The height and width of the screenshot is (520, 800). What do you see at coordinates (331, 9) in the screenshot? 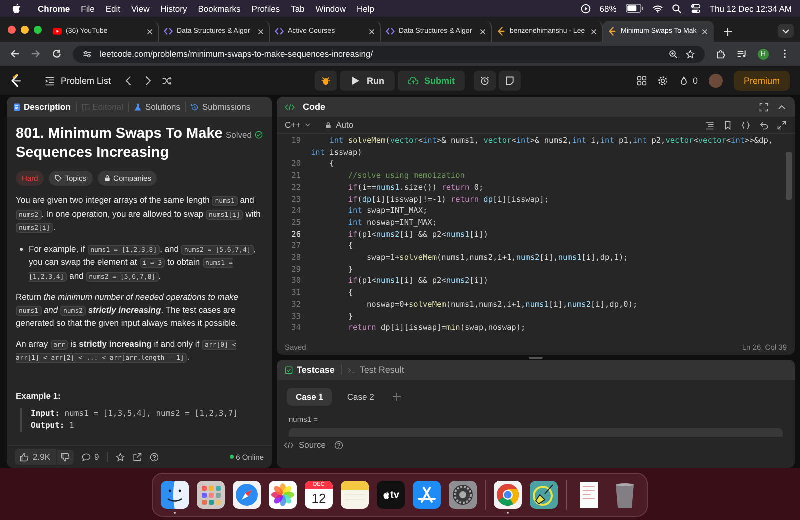
I see `menu-item: Window` at bounding box center [331, 9].